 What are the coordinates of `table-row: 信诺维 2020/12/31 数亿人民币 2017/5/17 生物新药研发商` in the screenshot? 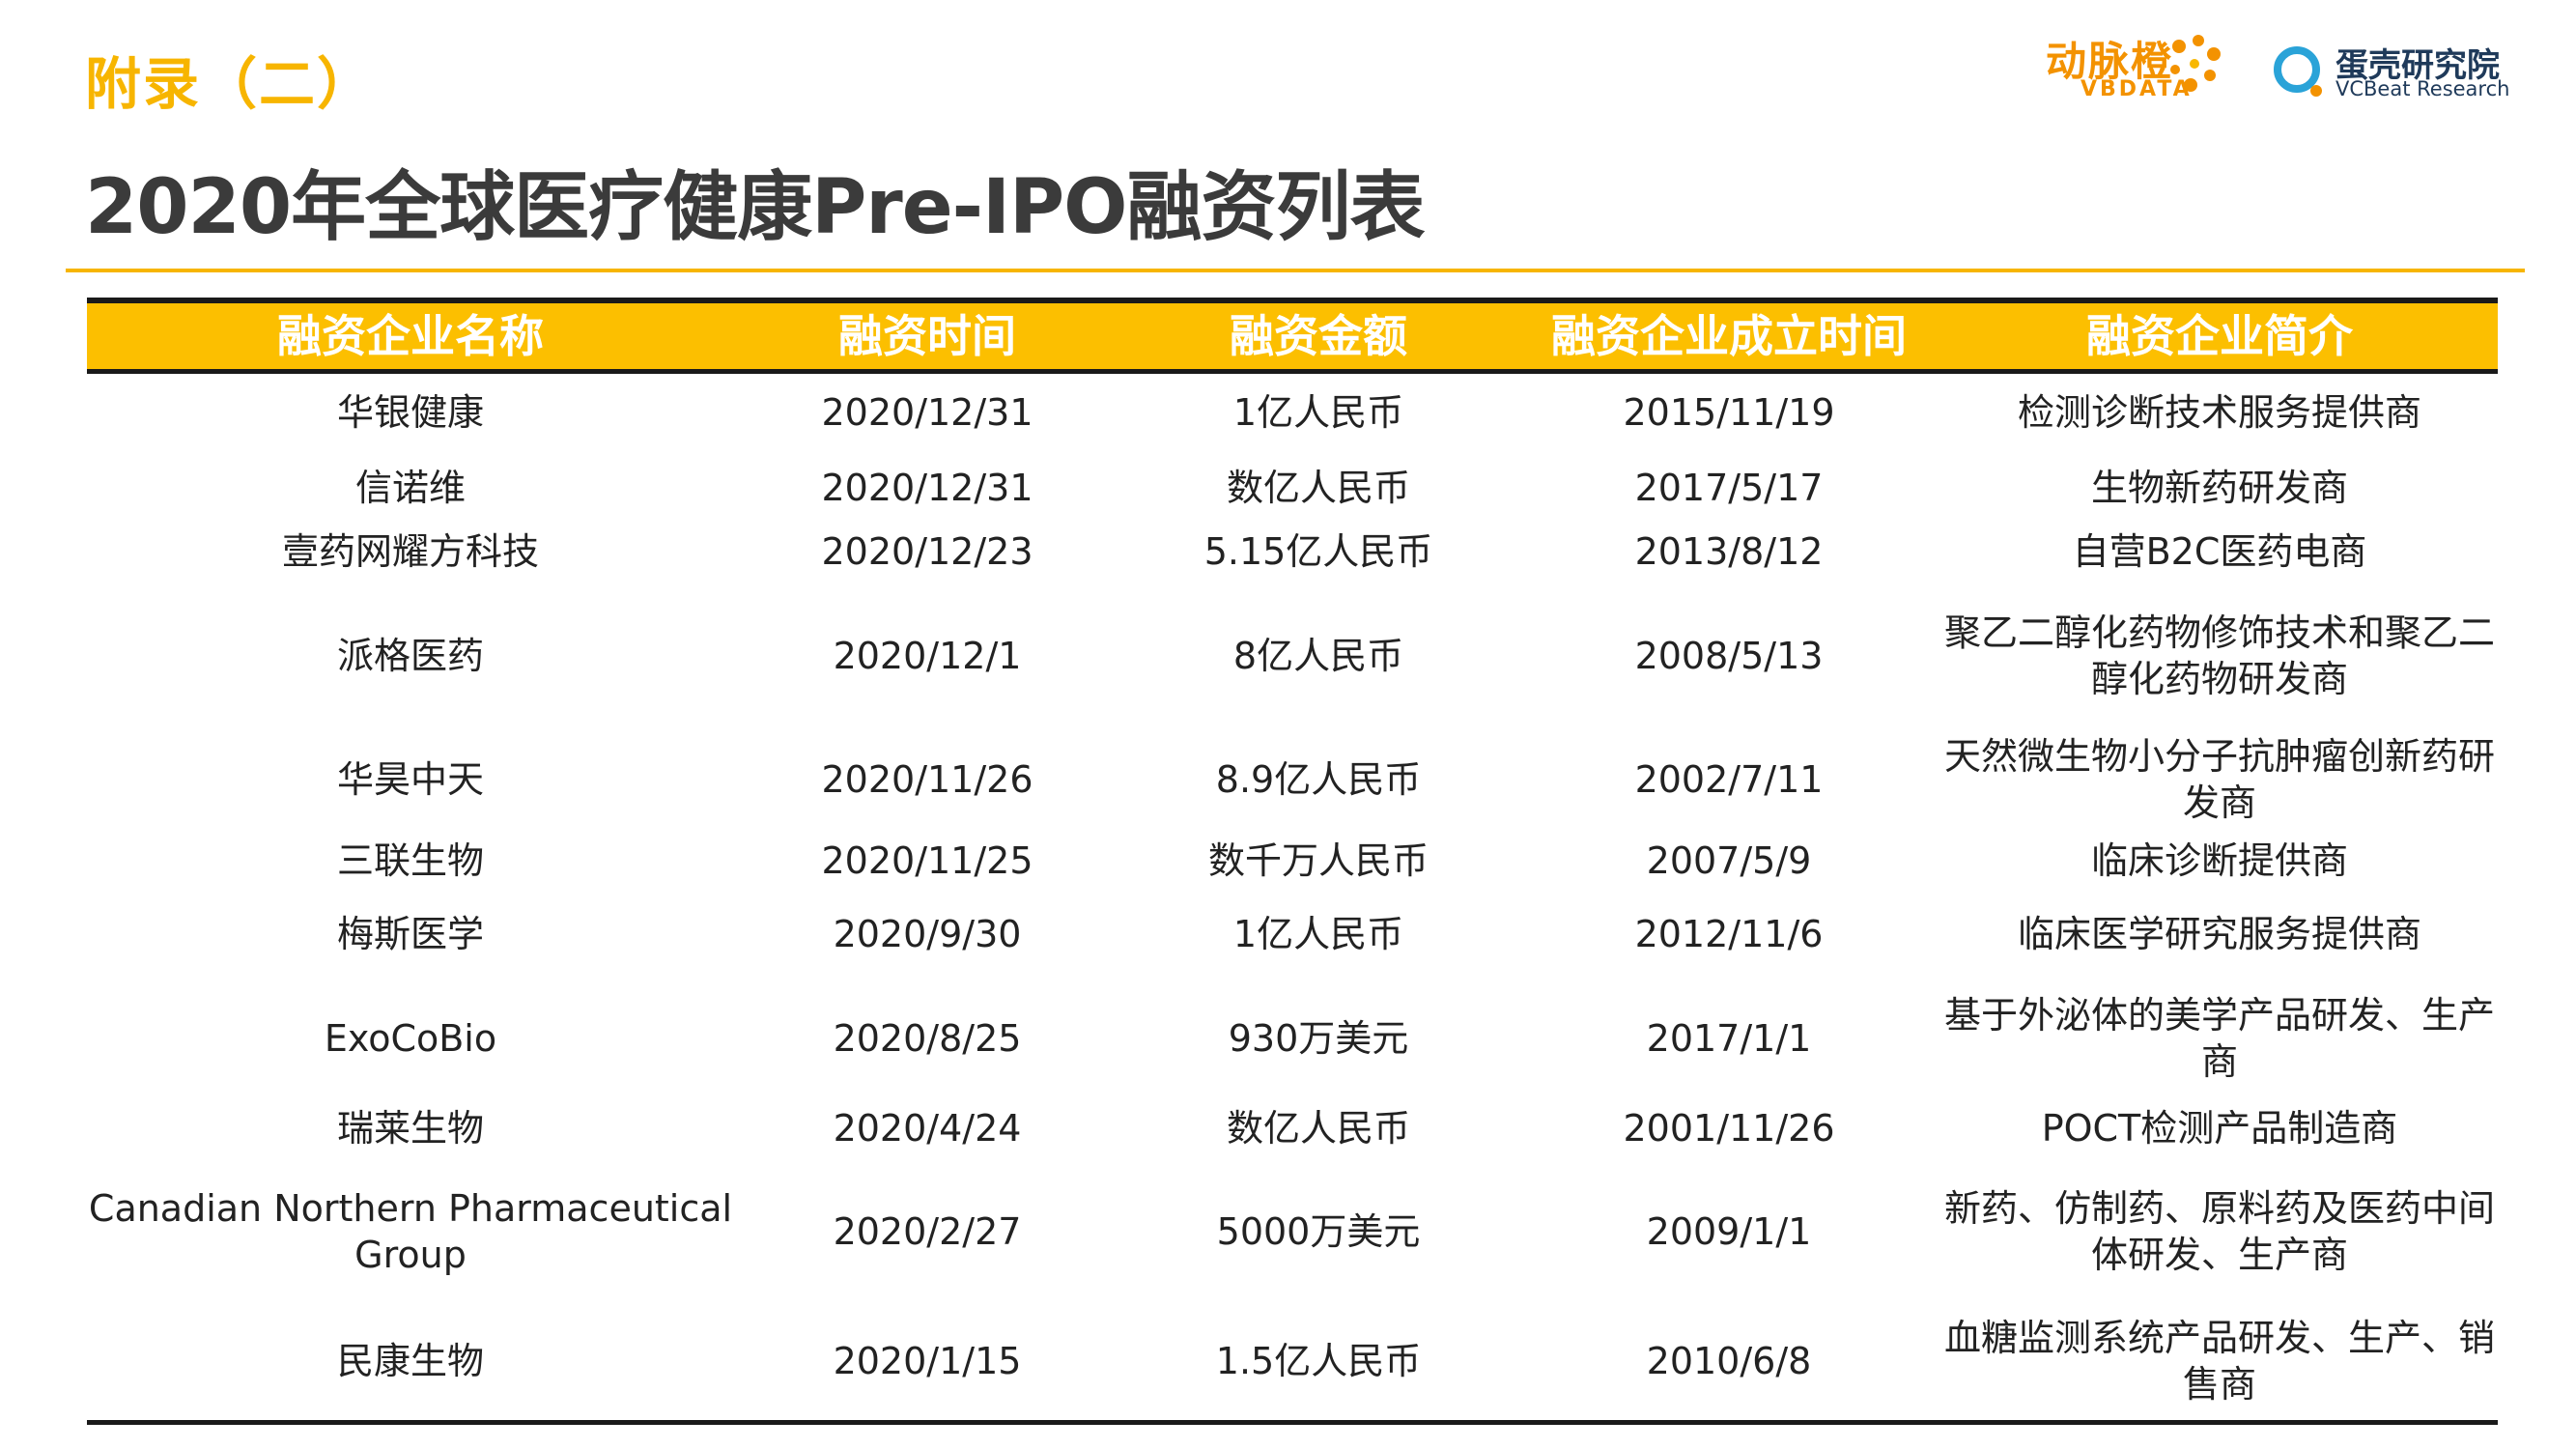 It's located at (1292, 488).